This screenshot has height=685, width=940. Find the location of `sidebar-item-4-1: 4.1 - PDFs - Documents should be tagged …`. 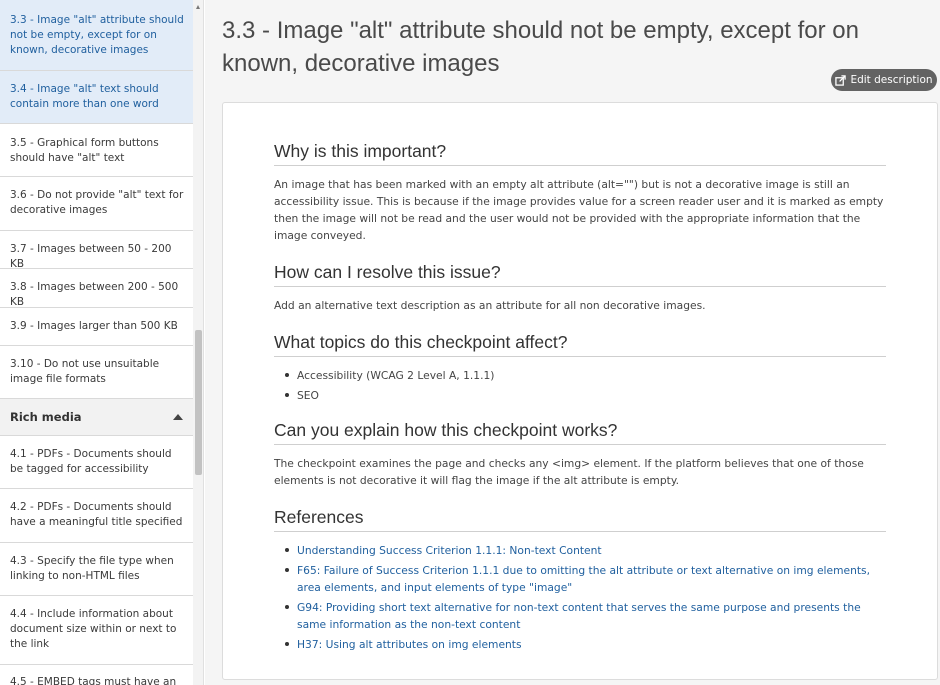

sidebar-item-4-1: 4.1 - PDFs - Documents should be tagged … is located at coordinates (96, 462).